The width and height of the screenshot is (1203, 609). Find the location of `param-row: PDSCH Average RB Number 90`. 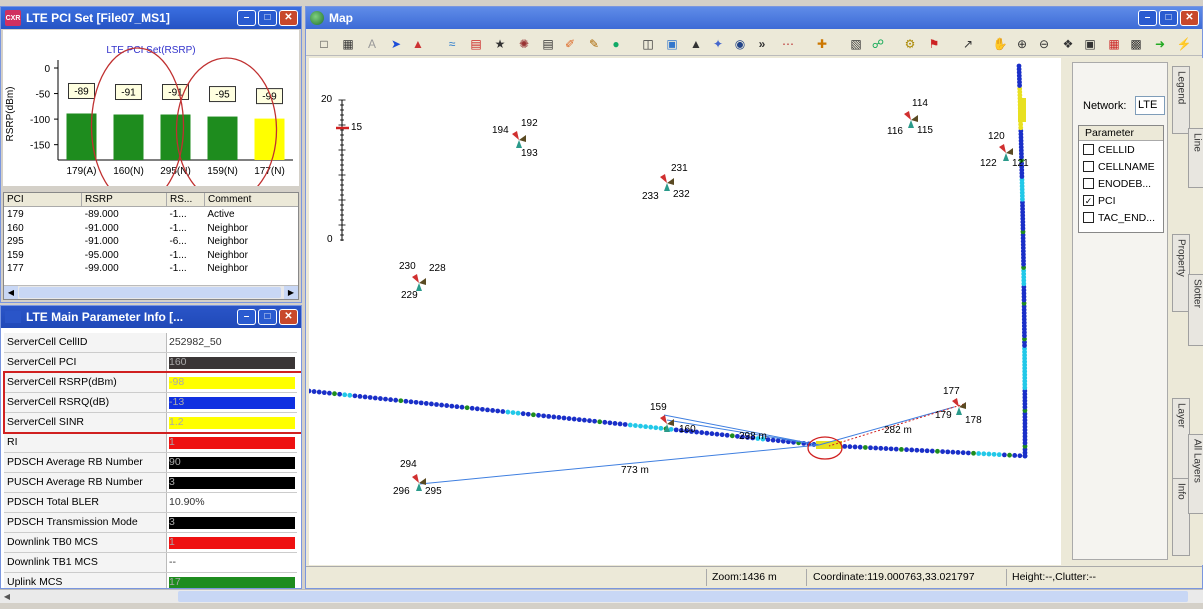

param-row: PDSCH Average RB Number 90 is located at coordinates (150, 463).